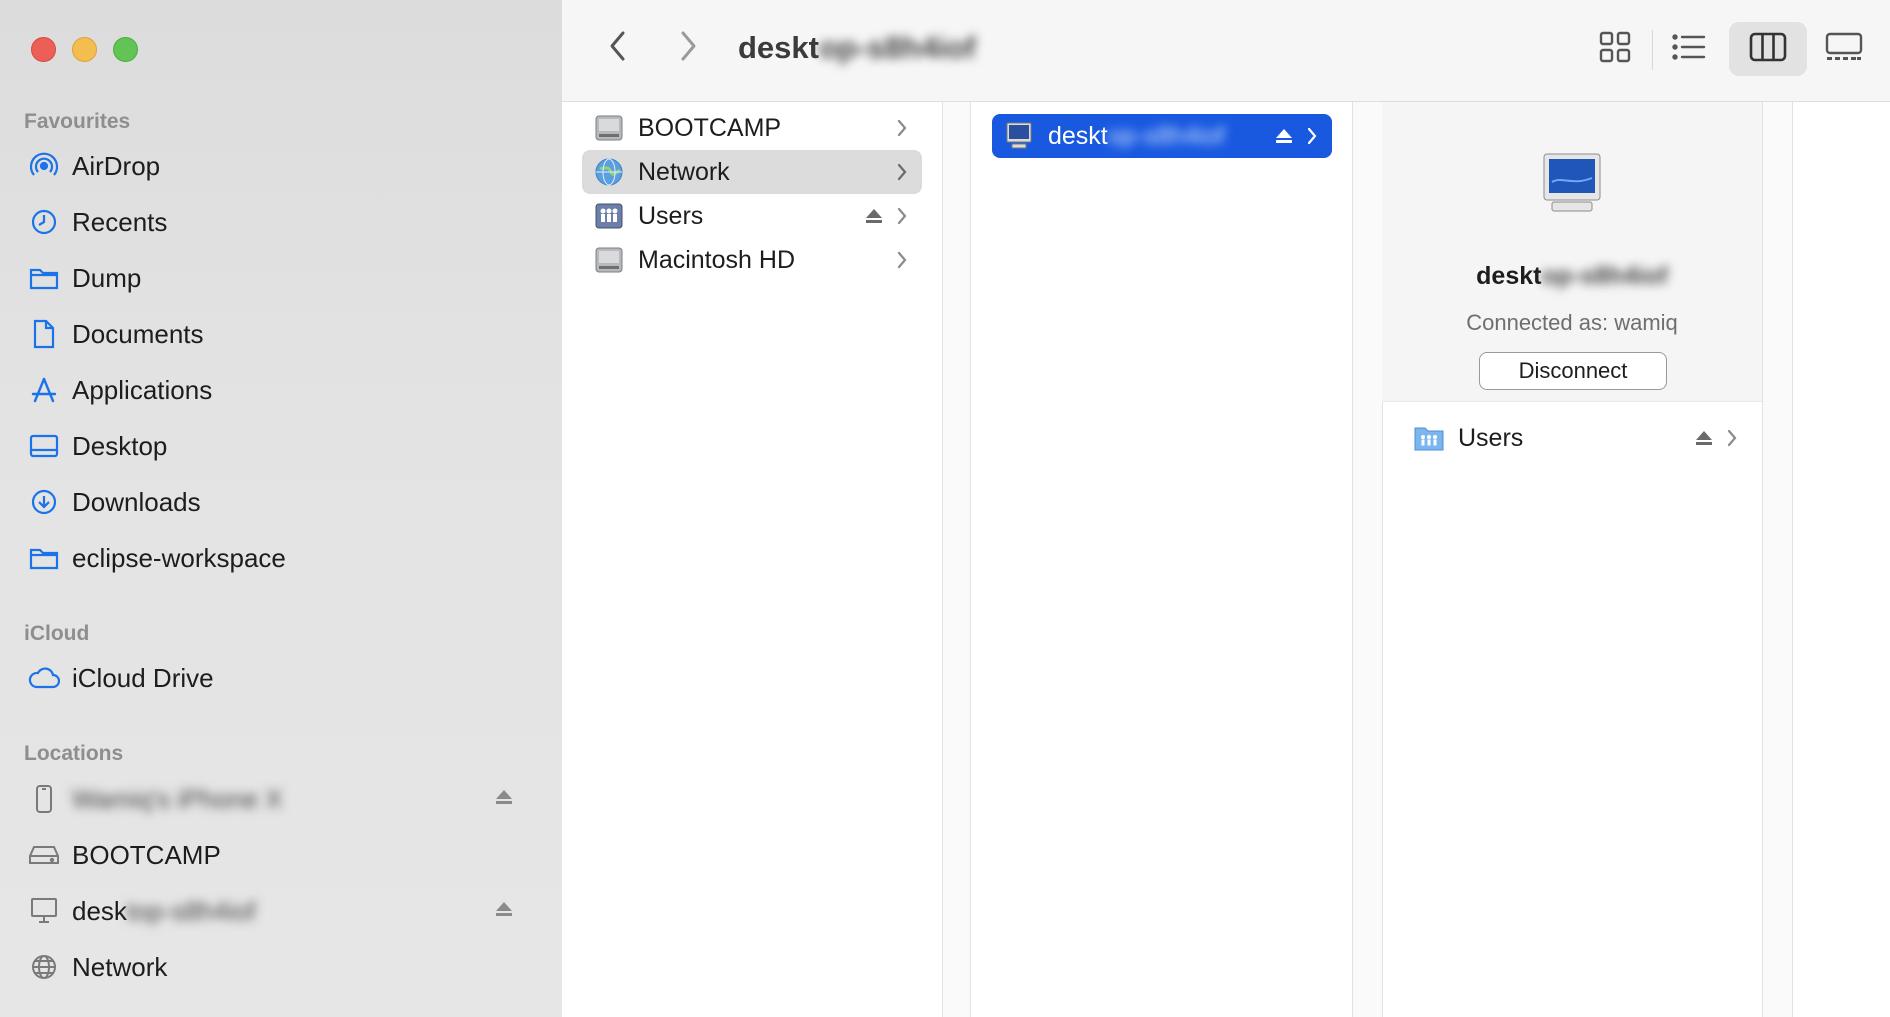  What do you see at coordinates (44, 678) in the screenshot?
I see `cloud-icon` at bounding box center [44, 678].